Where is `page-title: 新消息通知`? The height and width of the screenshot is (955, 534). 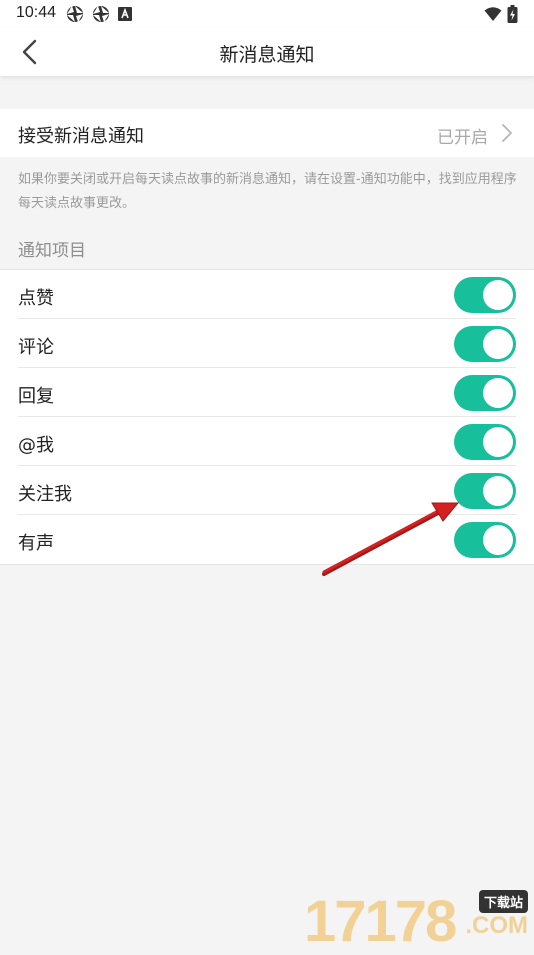
page-title: 新消息通知 is located at coordinates (267, 55).